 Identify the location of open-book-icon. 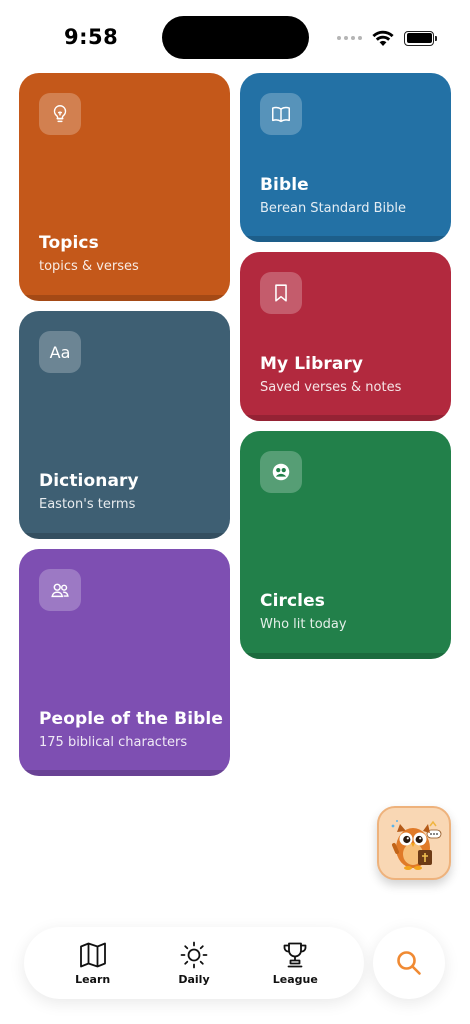
(281, 114).